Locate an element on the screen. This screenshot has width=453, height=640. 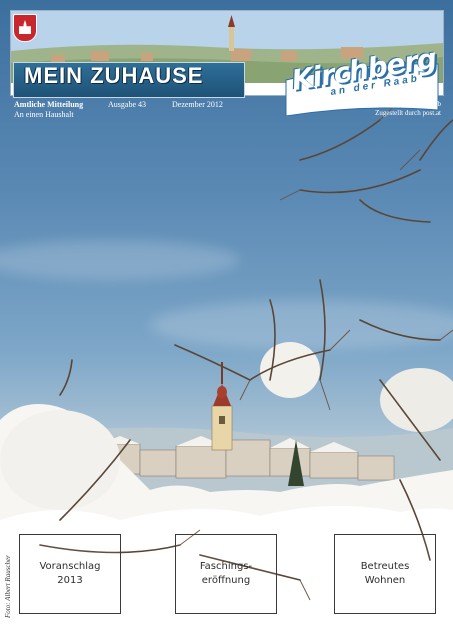
publication-info: Amtliche Mitteilung An einen Haushalt is located at coordinates (48, 110).